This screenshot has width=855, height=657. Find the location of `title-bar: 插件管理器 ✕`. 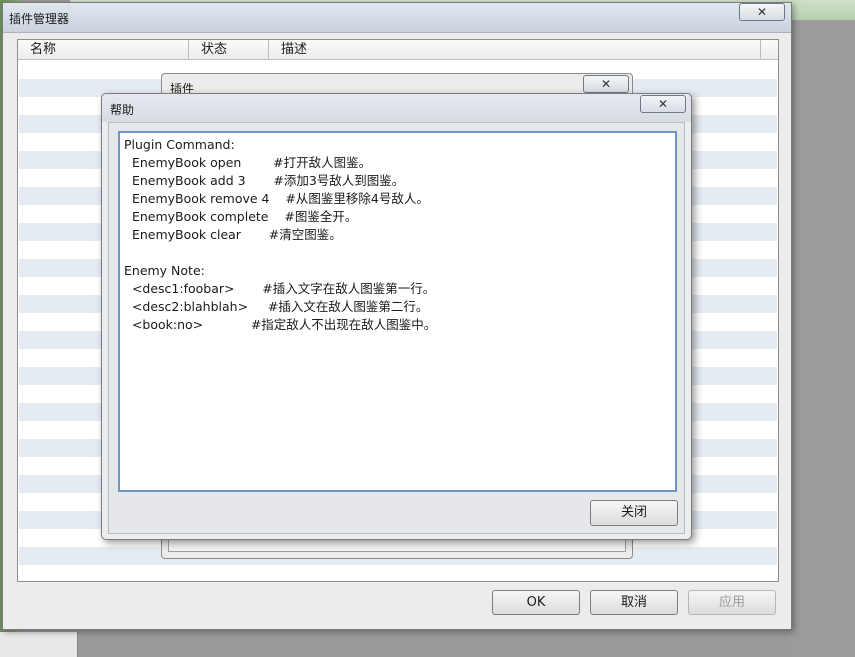

title-bar: 插件管理器 ✕ is located at coordinates (397, 18).